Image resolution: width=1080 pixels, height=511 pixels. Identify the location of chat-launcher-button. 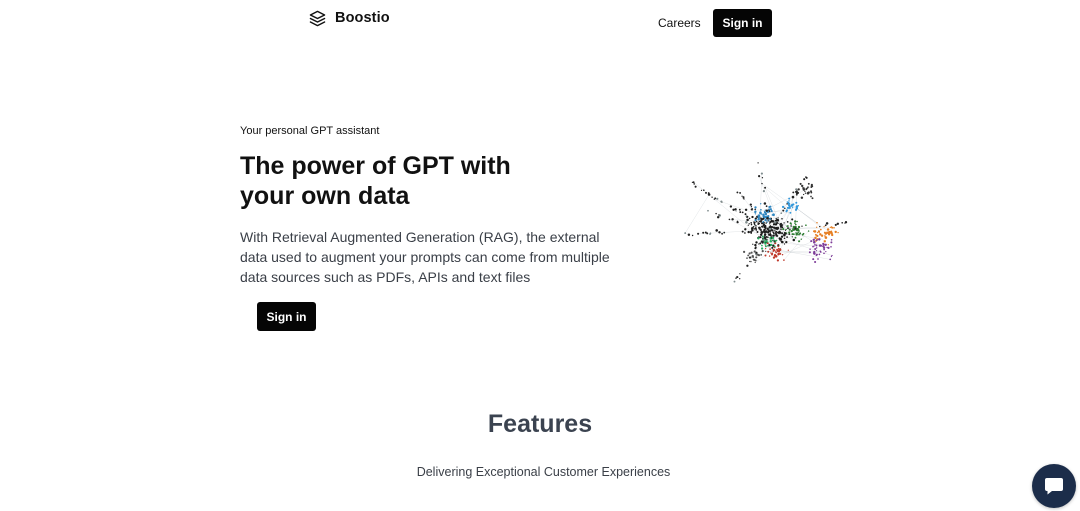
(1054, 486).